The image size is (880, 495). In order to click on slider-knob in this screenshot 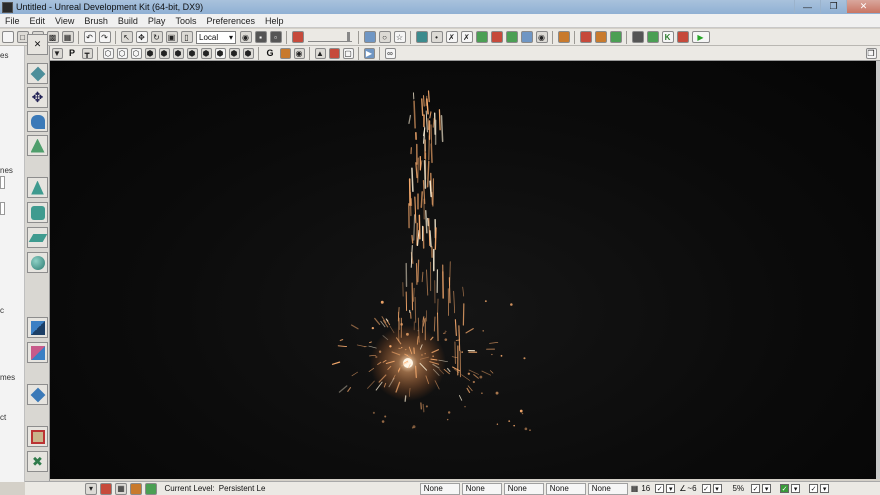, I will do `click(348, 37)`.